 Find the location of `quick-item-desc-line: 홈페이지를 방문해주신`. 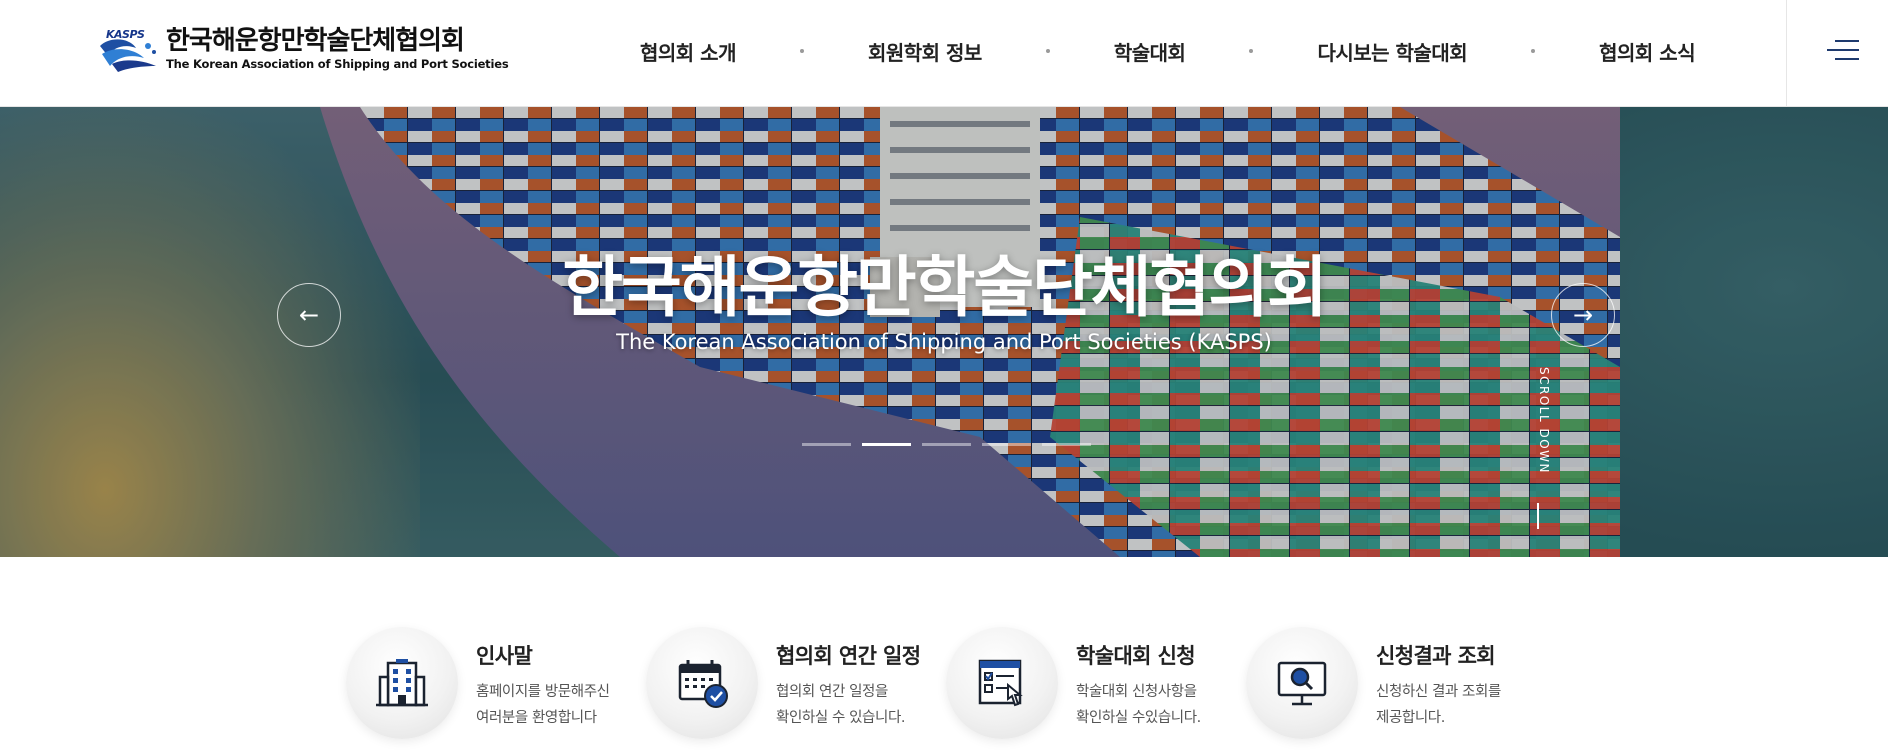

quick-item-desc-line: 홈페이지를 방문해주신 is located at coordinates (543, 692).